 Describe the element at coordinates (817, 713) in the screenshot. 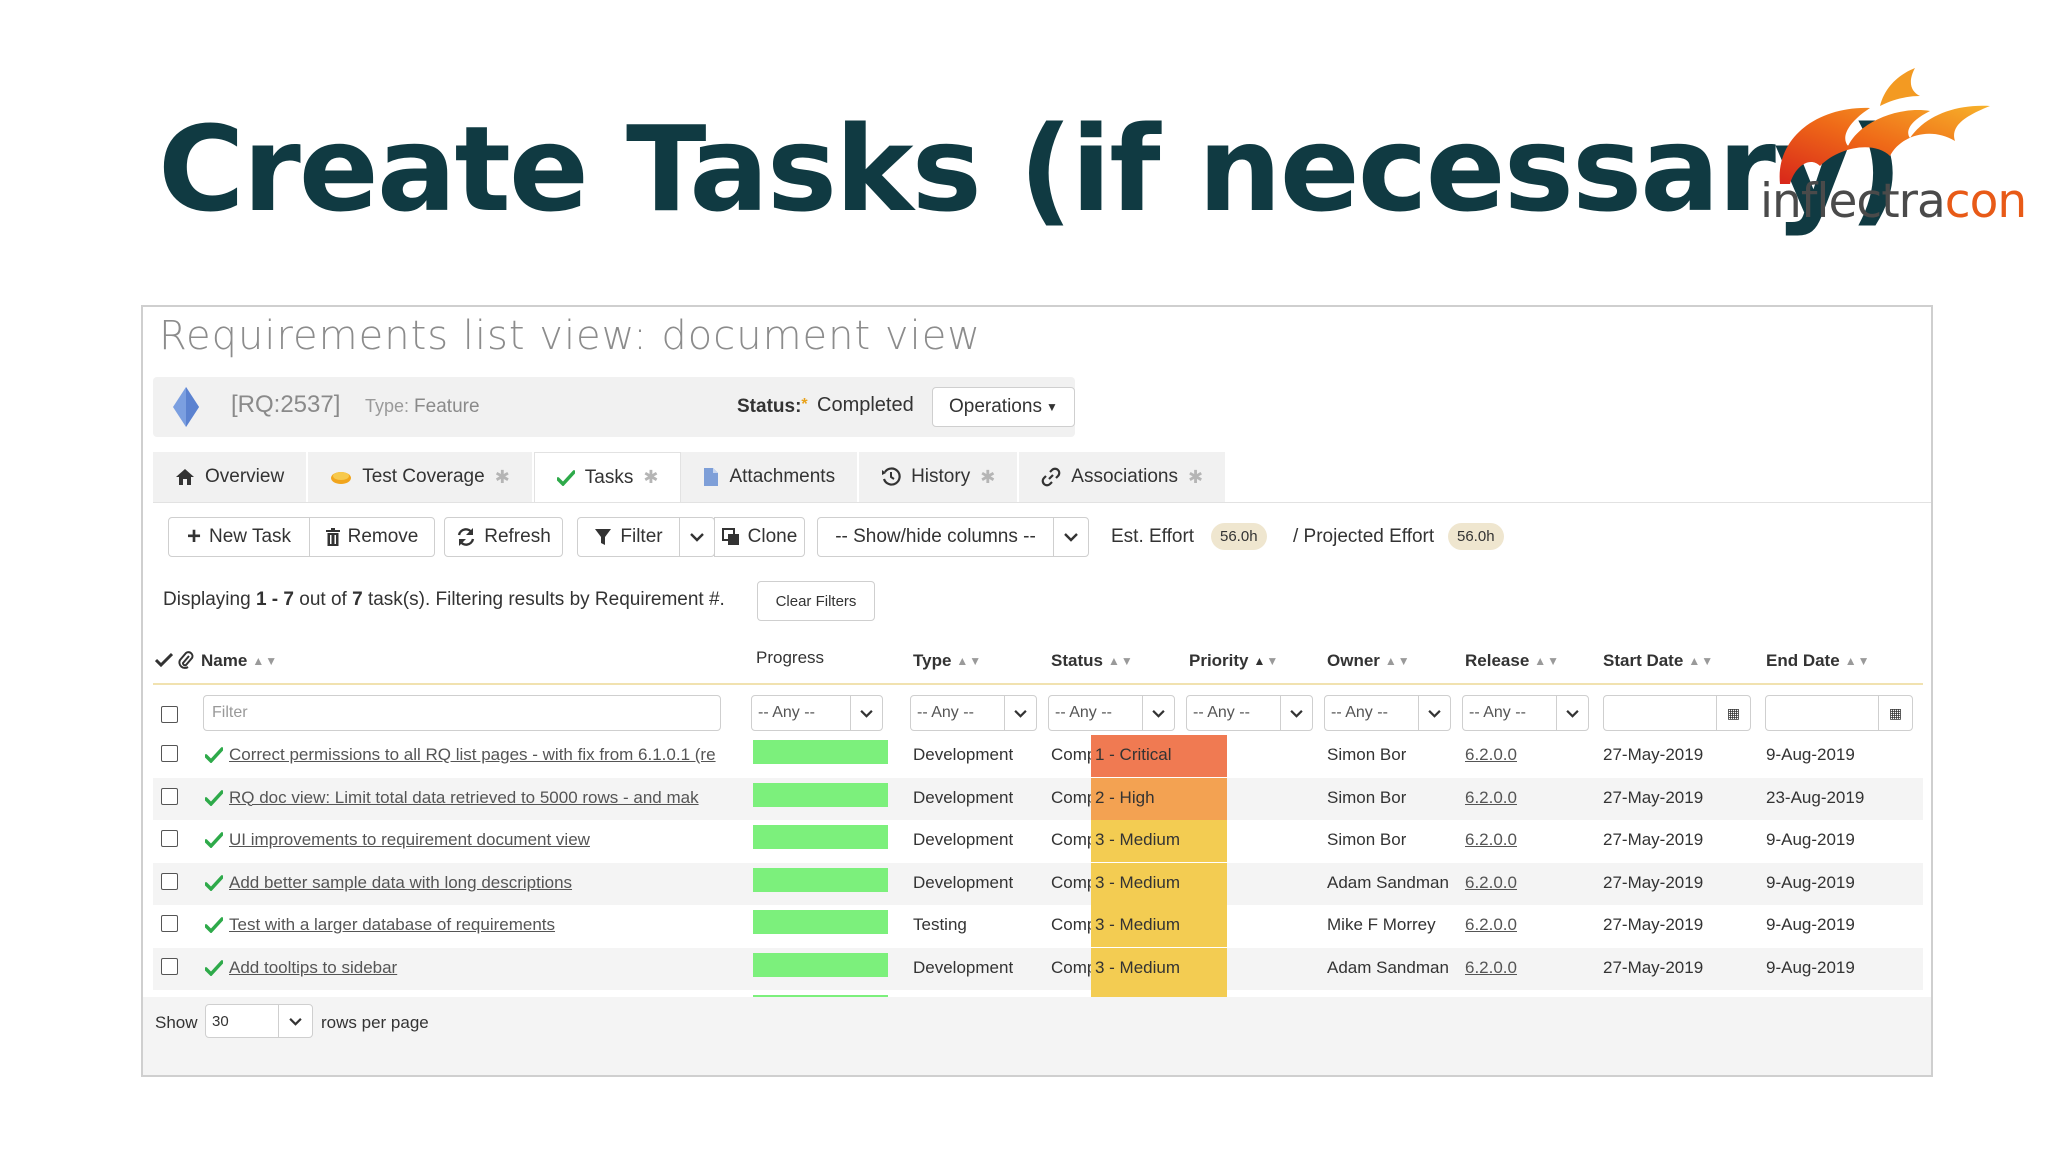

I see `progress-filter-select: -- Any --` at that location.